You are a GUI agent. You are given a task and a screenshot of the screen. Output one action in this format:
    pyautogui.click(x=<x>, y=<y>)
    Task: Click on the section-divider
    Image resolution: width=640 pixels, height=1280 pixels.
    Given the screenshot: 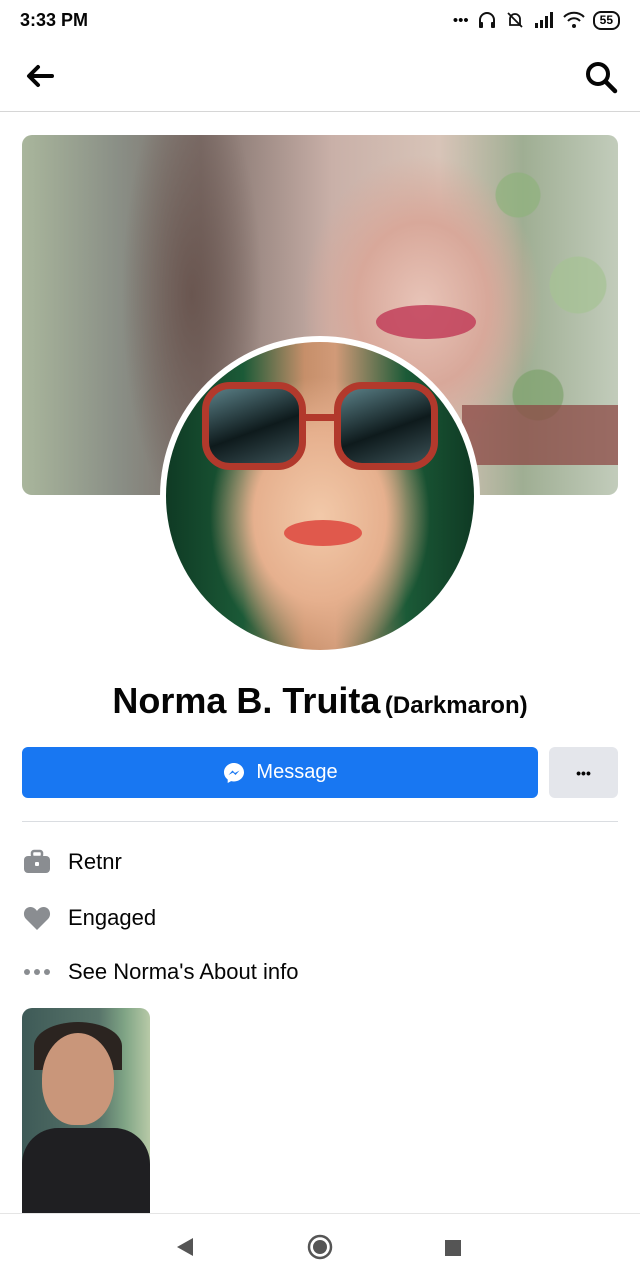 What is the action you would take?
    pyautogui.click(x=320, y=821)
    